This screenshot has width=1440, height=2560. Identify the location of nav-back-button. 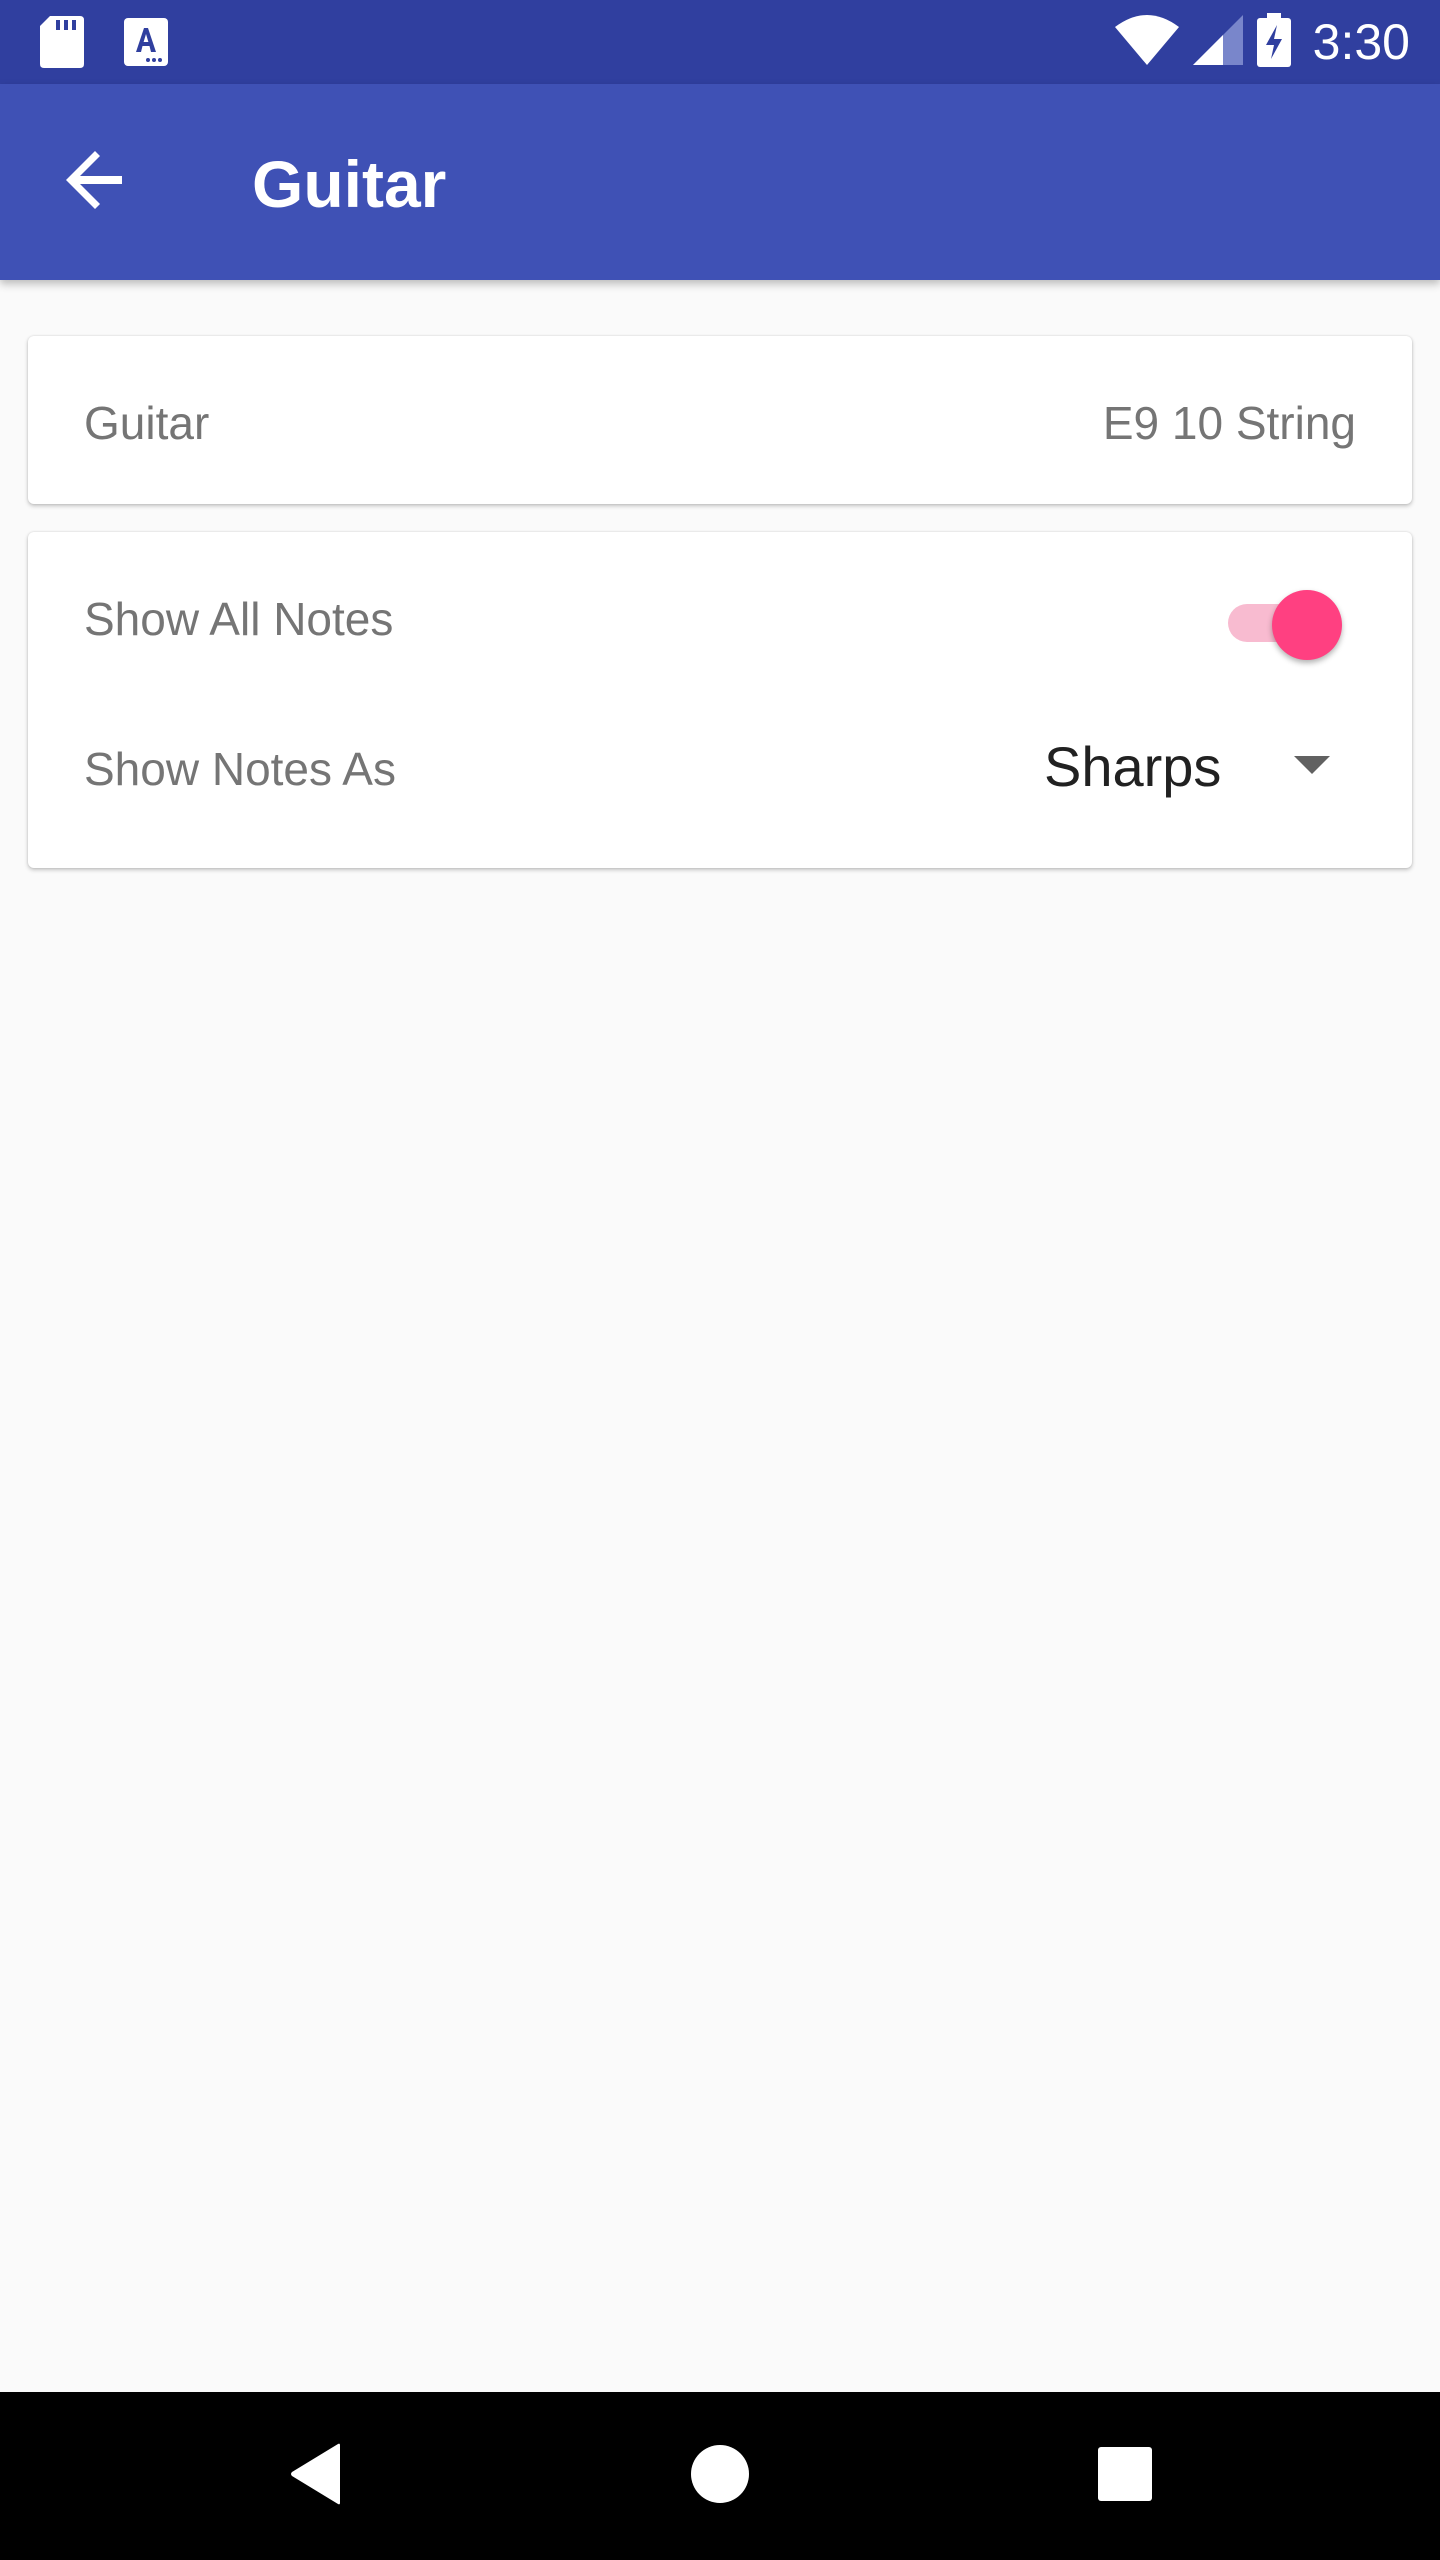
(316, 2476).